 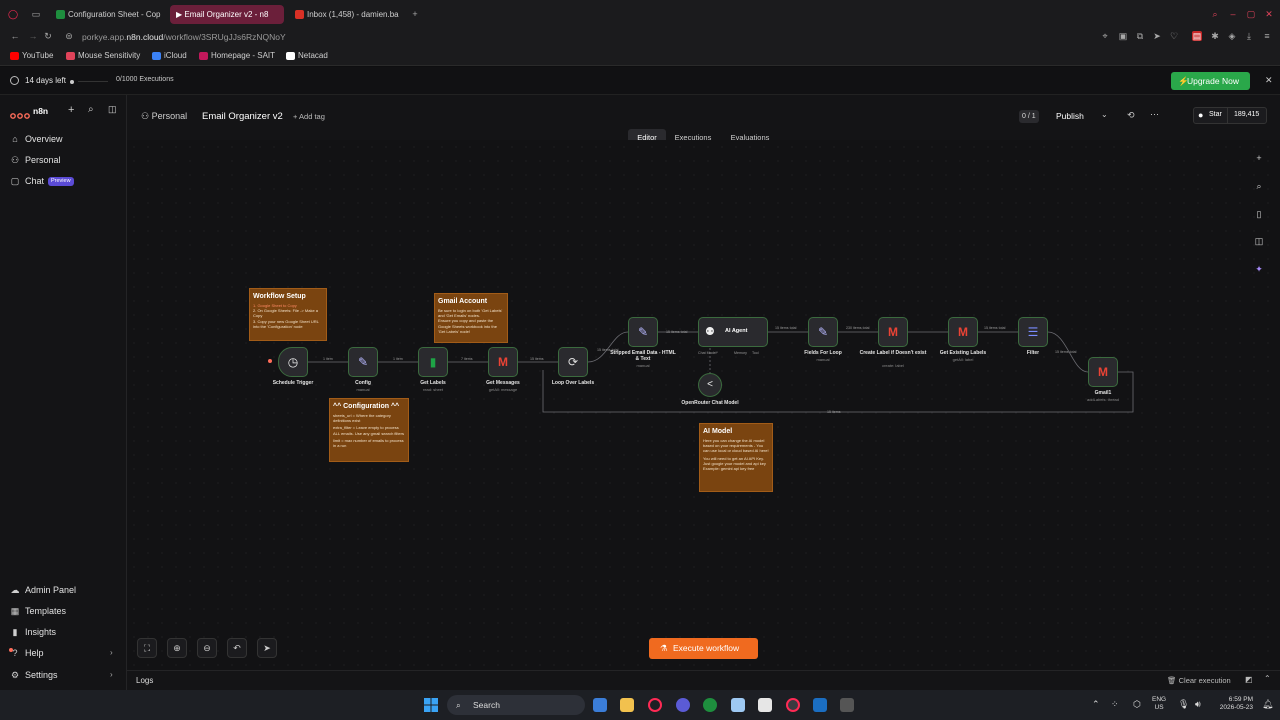 What do you see at coordinates (683, 705) in the screenshot?
I see `discord-icon` at bounding box center [683, 705].